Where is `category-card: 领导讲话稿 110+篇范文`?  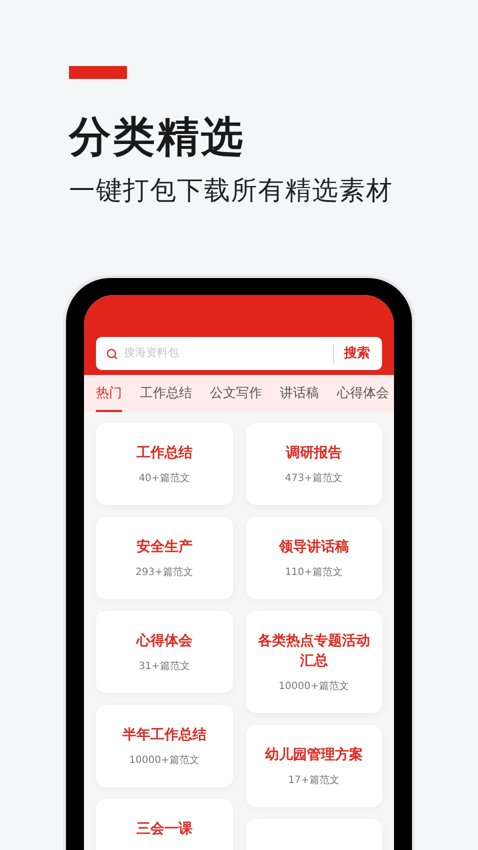 category-card: 领导讲话稿 110+篇范文 is located at coordinates (314, 558).